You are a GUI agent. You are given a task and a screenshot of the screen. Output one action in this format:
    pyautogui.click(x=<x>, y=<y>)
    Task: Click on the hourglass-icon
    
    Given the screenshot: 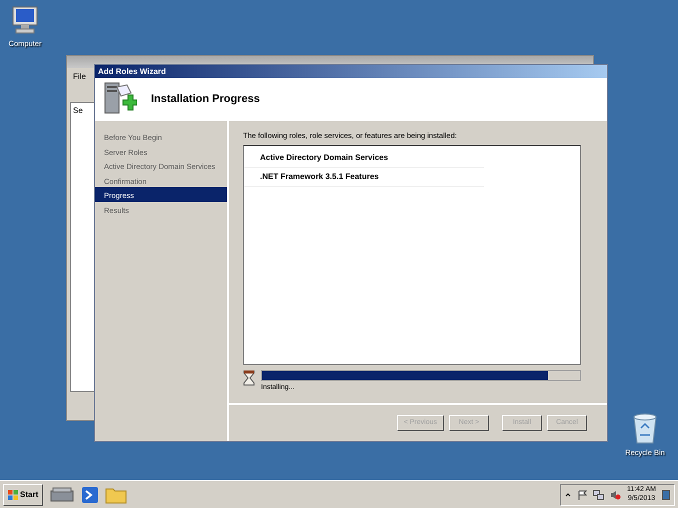 What is the action you would take?
    pyautogui.click(x=249, y=378)
    